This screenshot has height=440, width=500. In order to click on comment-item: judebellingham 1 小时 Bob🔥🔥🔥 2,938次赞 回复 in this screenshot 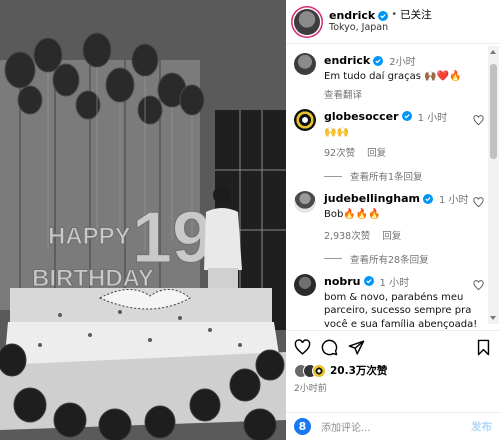, I will do `click(386, 212)`.